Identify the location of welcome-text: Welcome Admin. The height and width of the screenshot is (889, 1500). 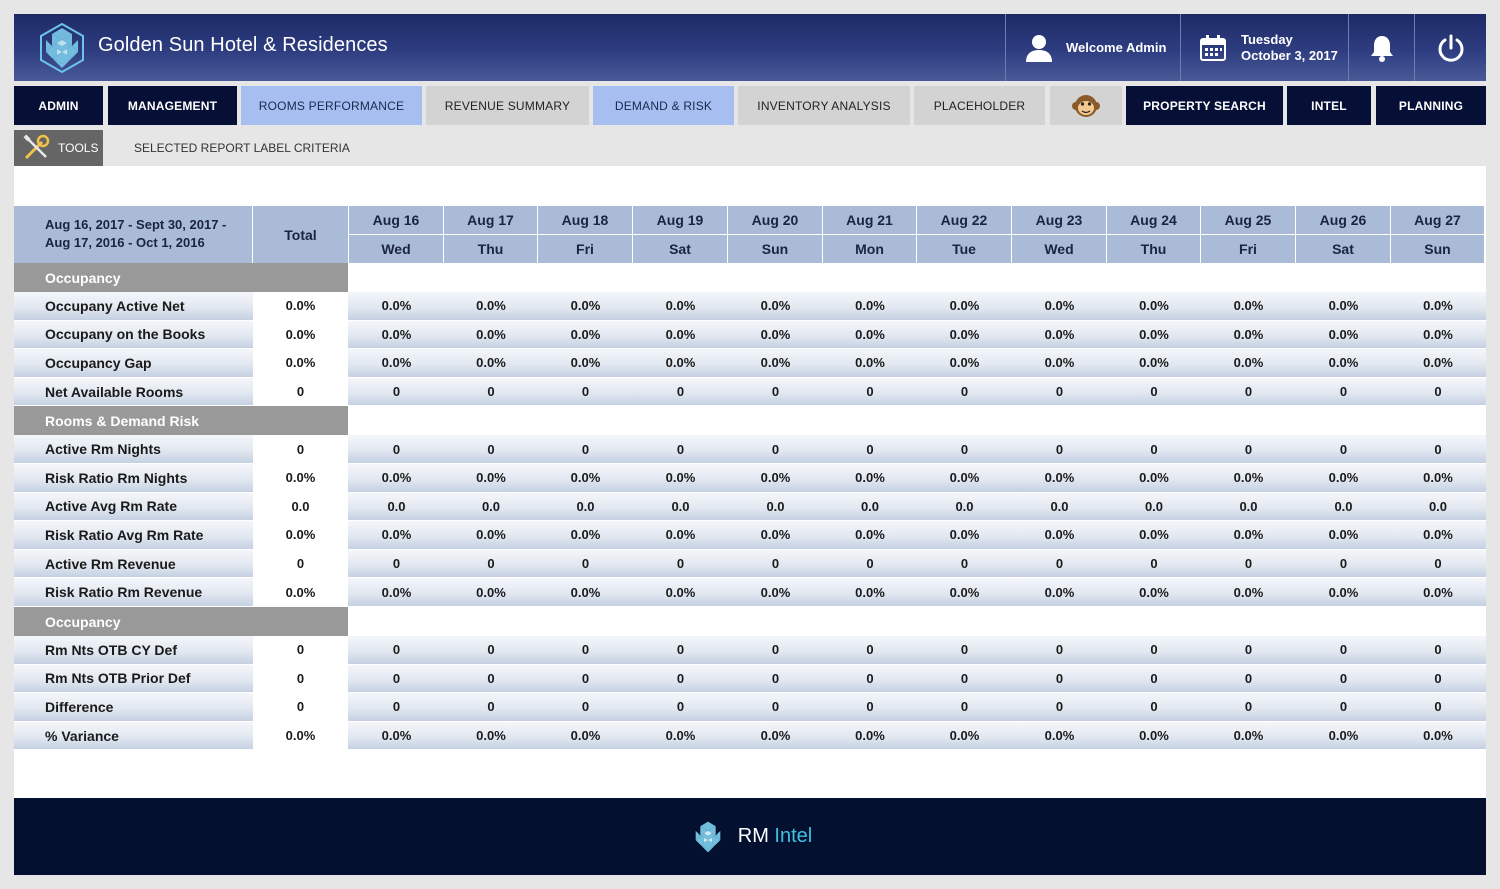
(1116, 47).